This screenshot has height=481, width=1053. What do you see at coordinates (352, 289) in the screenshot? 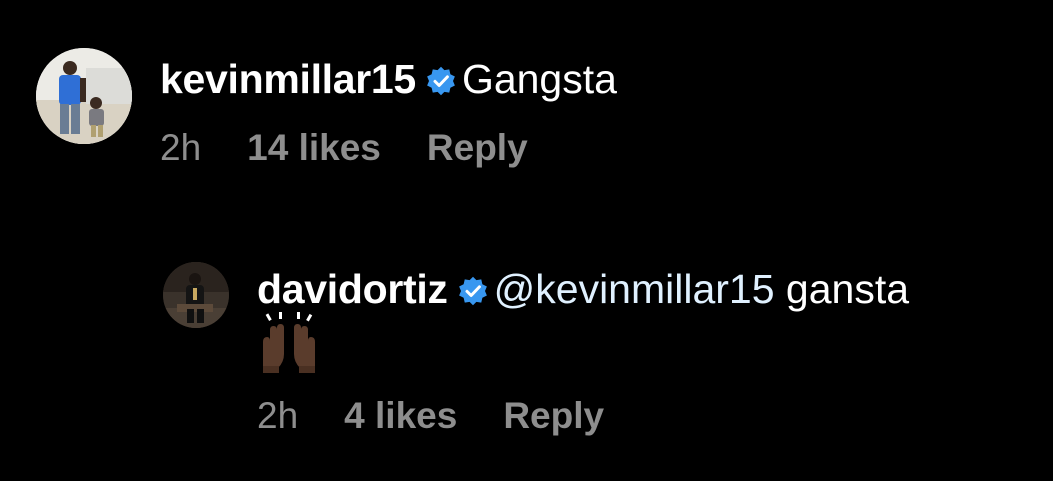
I see `comment-username: davidortiz` at bounding box center [352, 289].